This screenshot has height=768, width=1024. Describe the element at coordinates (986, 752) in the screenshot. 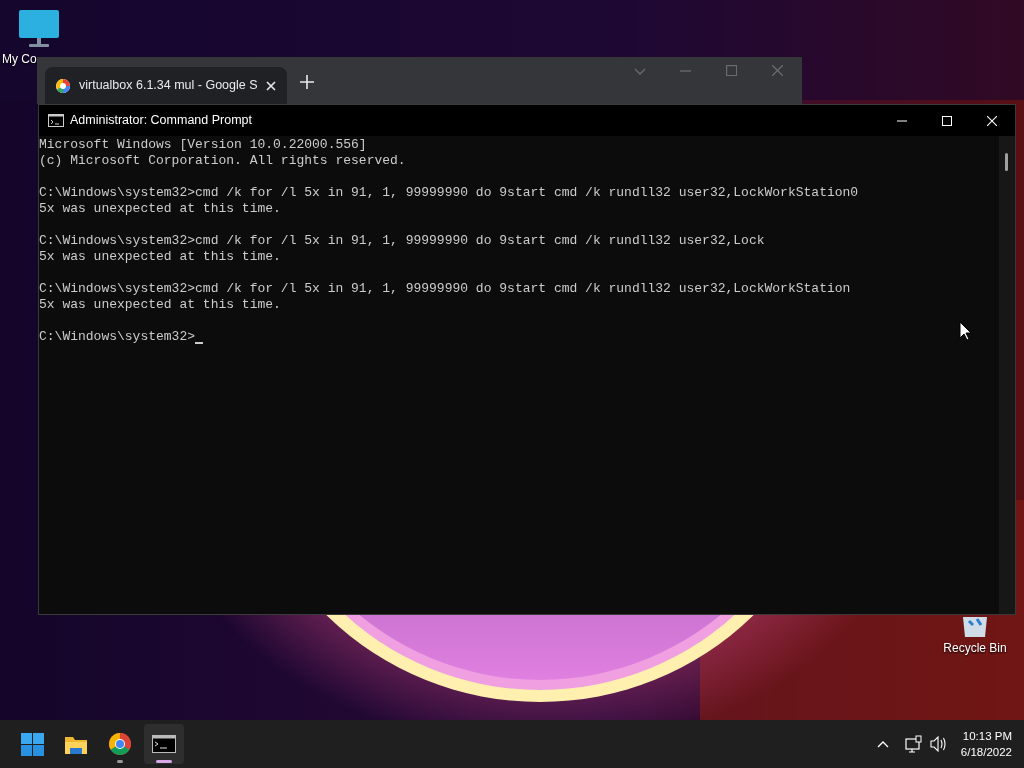

I see `clock-date: 6/18/2022` at that location.